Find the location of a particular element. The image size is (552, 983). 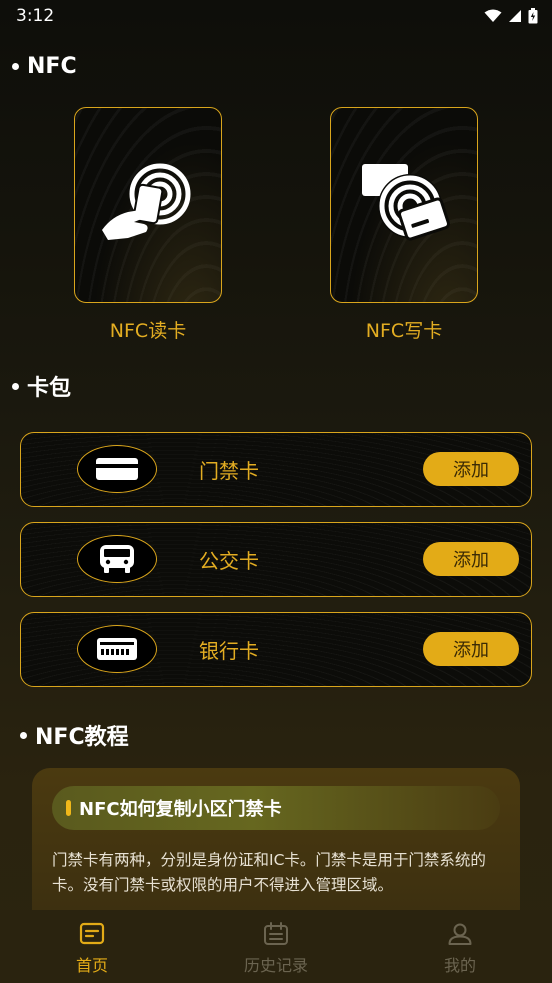

home-icon is located at coordinates (92, 933).